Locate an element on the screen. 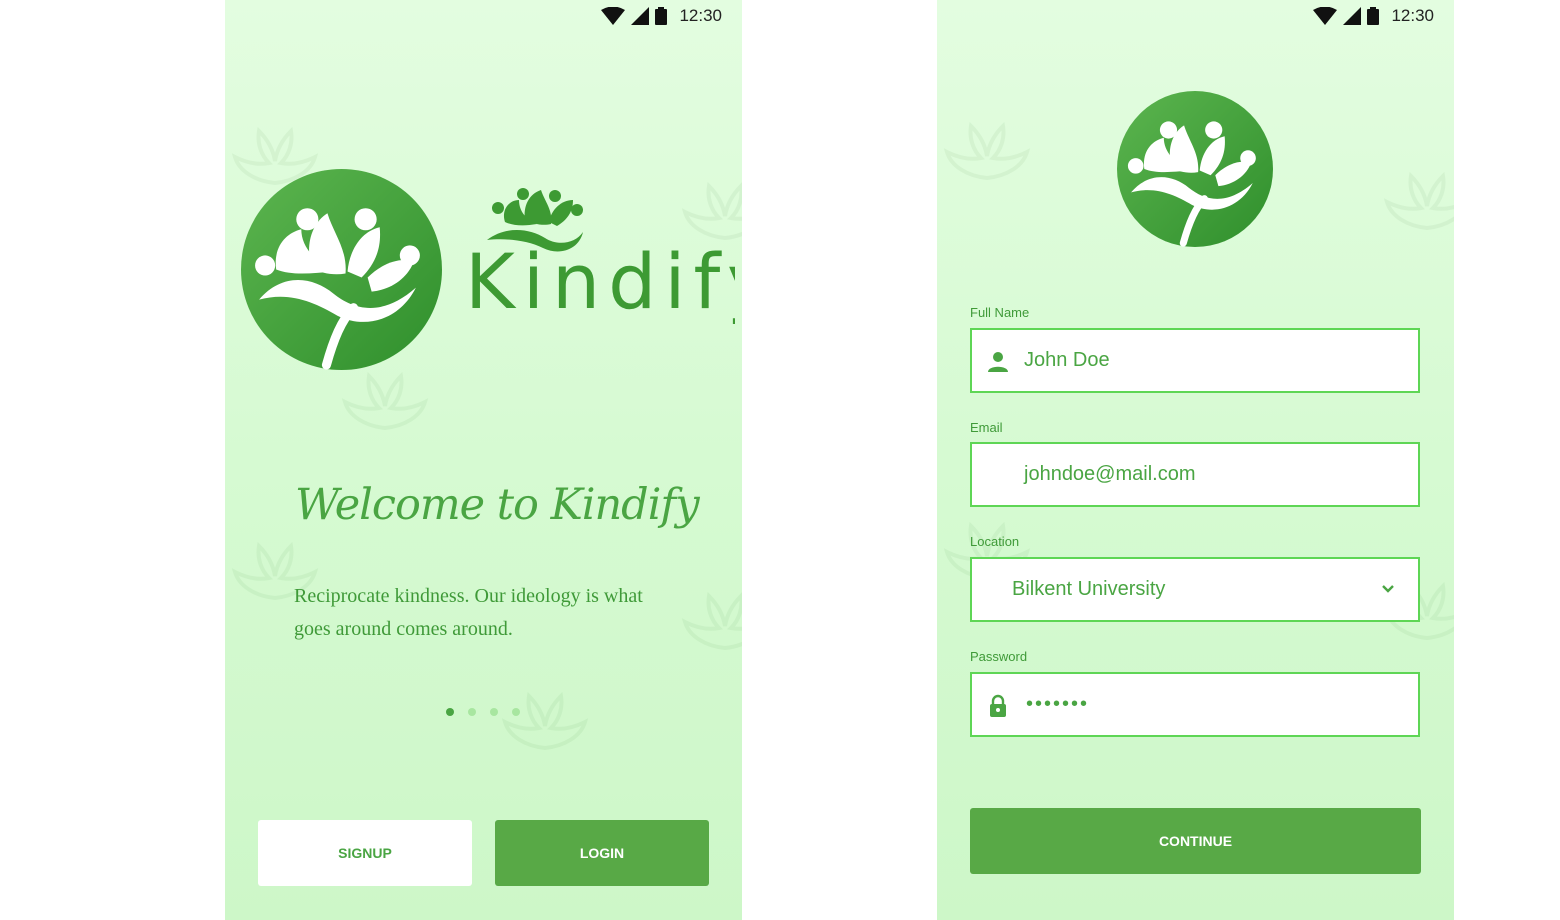 Image resolution: width=1560 pixels, height=920 pixels. page-indicator is located at coordinates (483, 712).